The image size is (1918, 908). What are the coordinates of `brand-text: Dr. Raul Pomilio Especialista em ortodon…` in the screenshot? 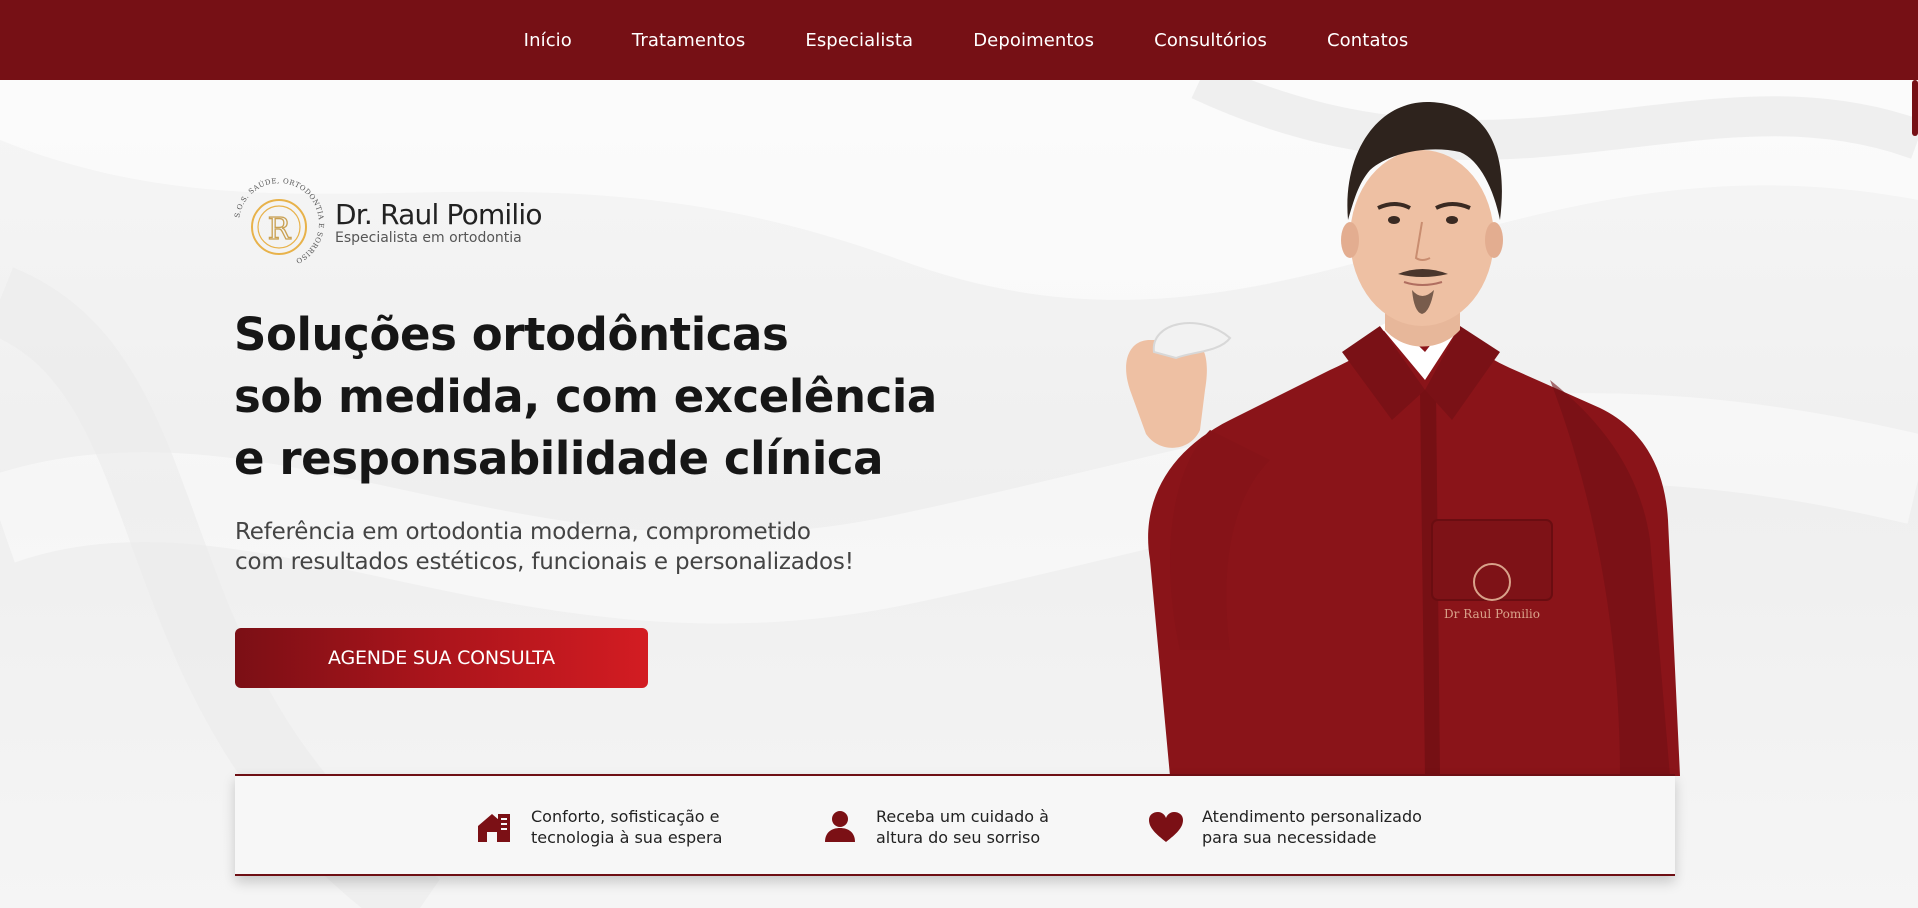 It's located at (439, 222).